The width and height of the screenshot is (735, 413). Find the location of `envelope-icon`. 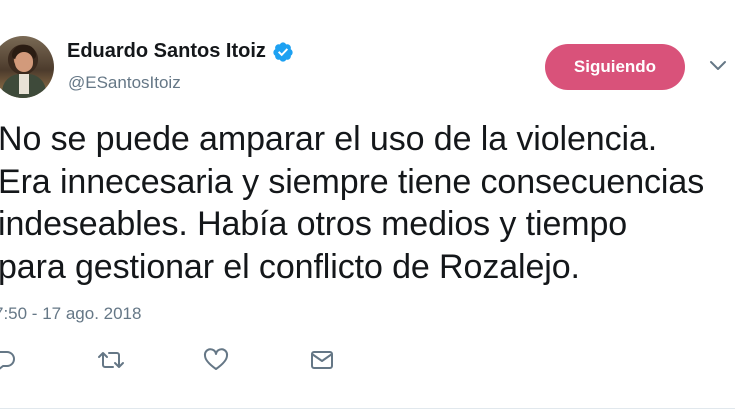

envelope-icon is located at coordinates (322, 360).